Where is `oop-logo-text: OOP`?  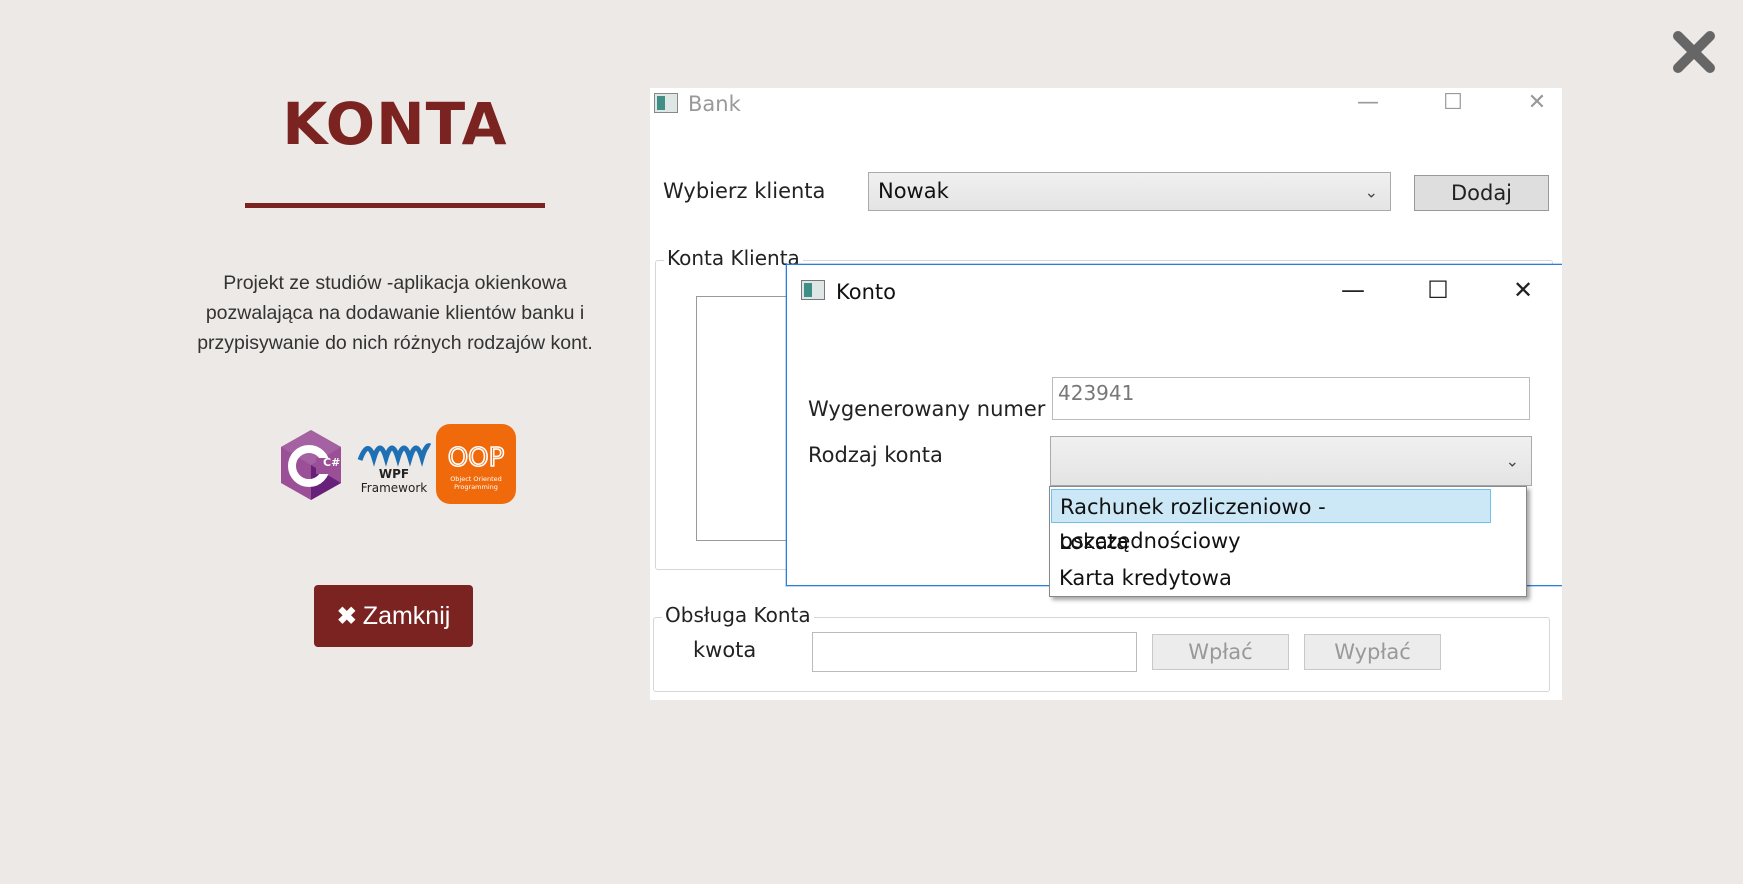
oop-logo-text: OOP is located at coordinates (476, 458).